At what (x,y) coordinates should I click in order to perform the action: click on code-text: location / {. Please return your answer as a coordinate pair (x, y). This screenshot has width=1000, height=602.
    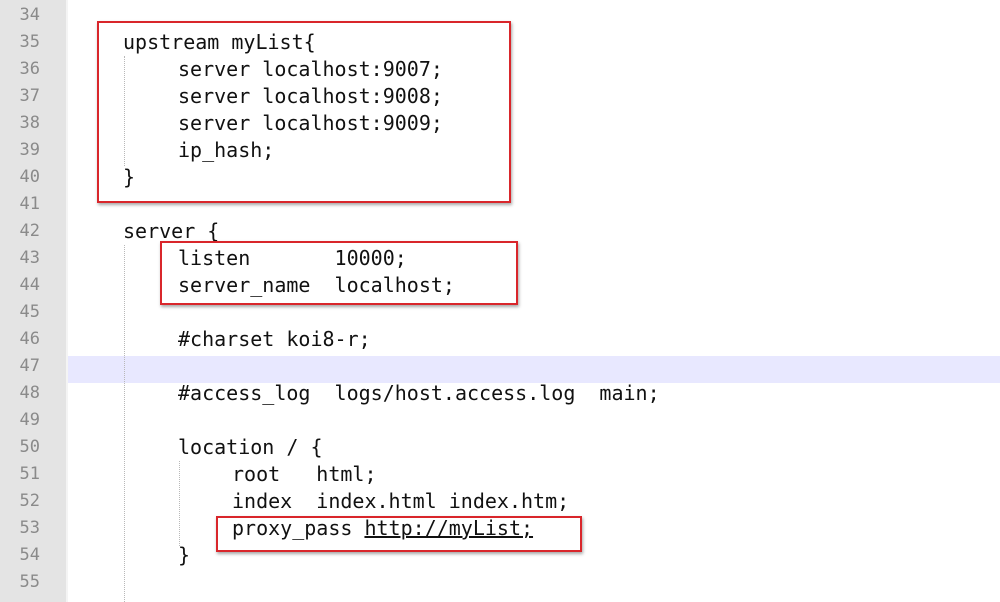
    Looking at the image, I should click on (250, 447).